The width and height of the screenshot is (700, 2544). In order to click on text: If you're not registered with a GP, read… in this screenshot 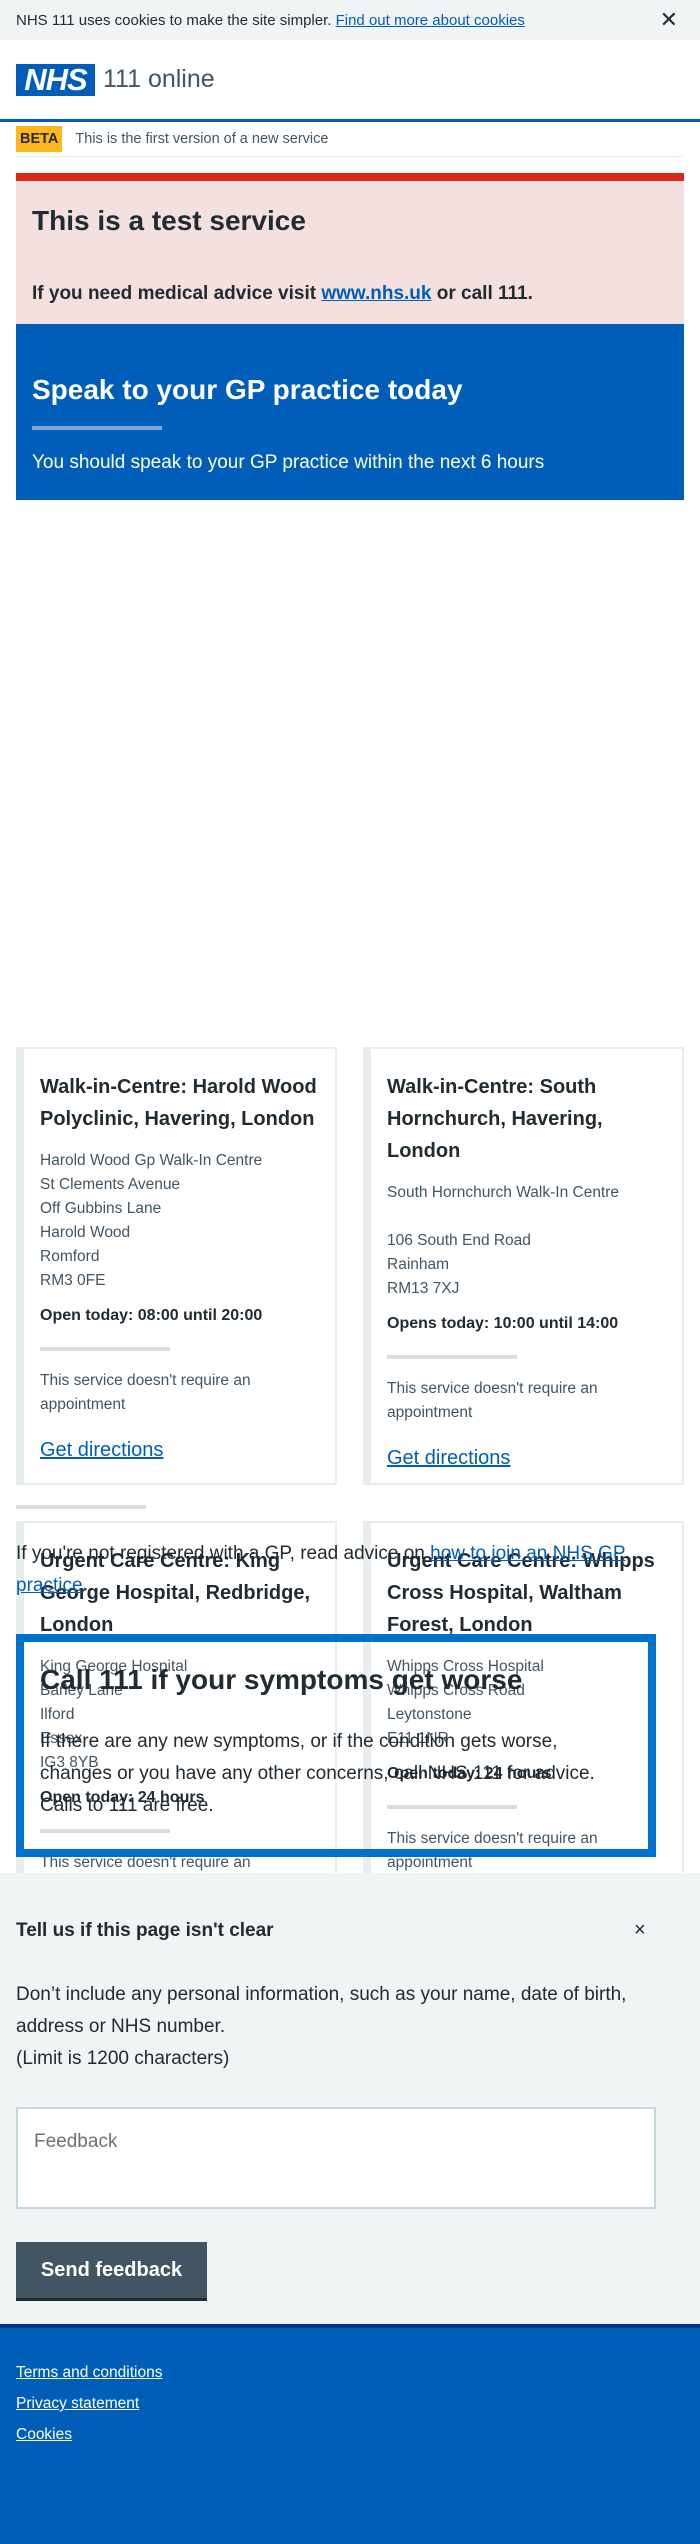, I will do `click(220, 1553)`.